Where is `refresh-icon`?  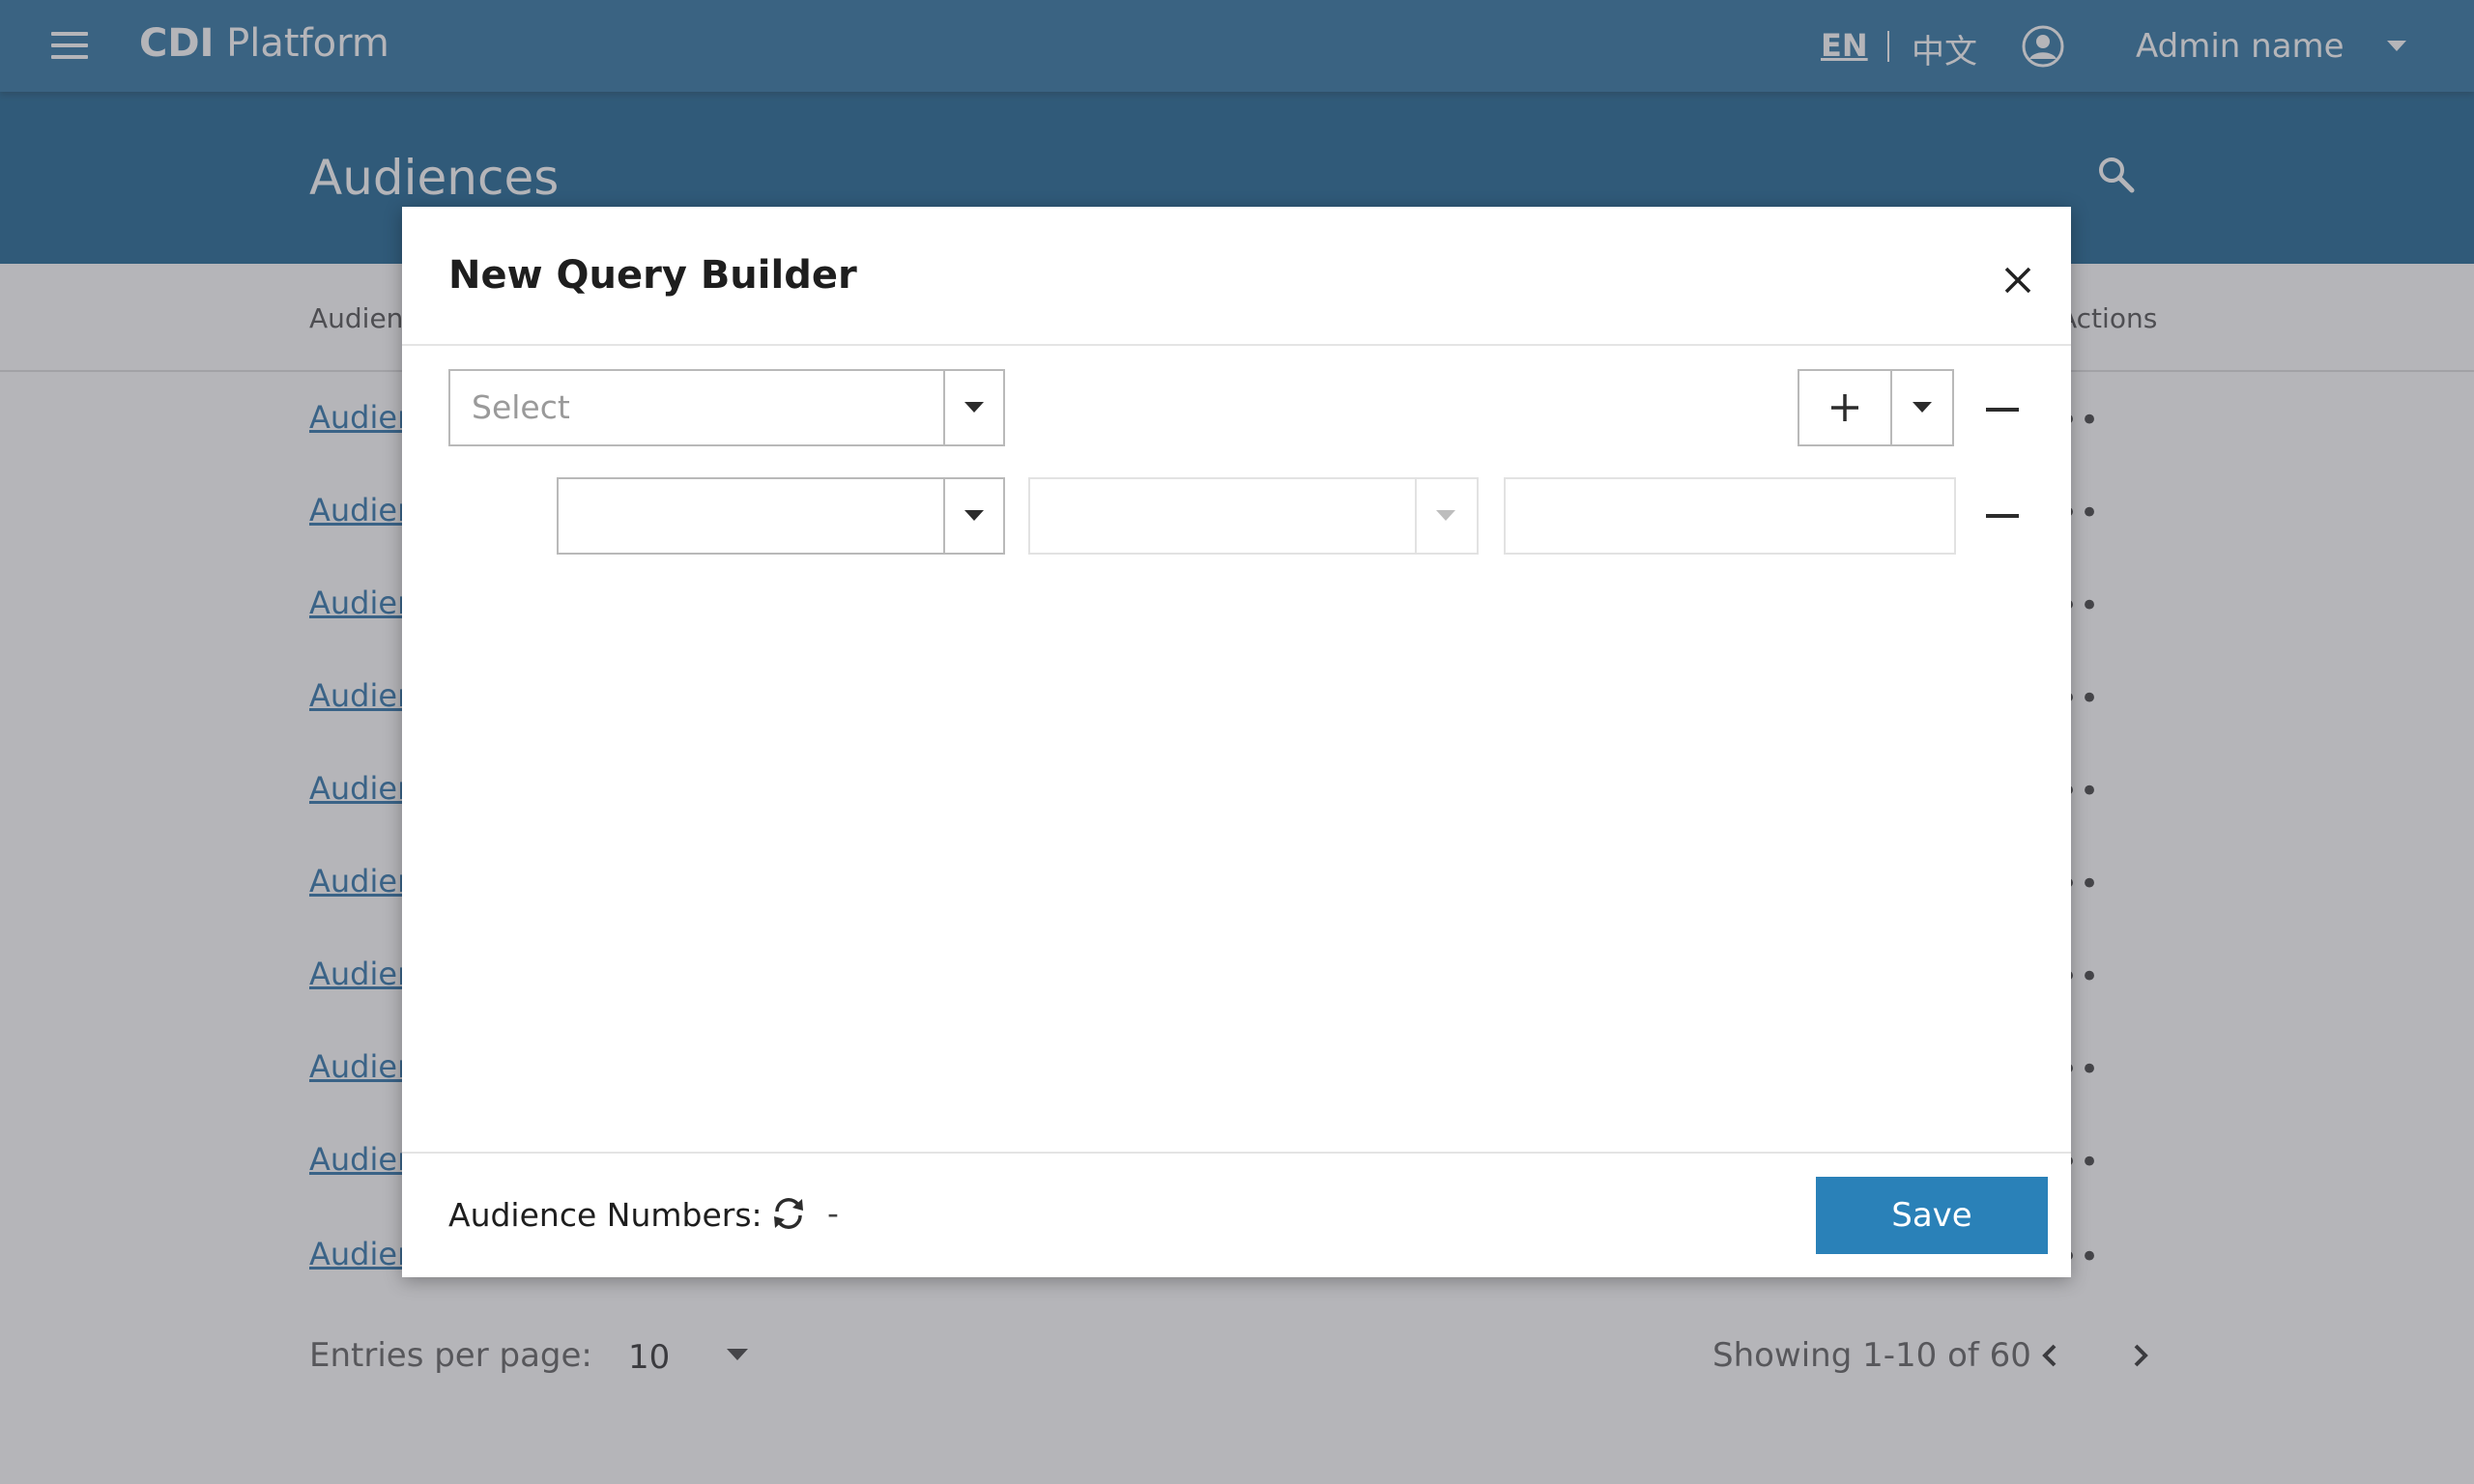 refresh-icon is located at coordinates (788, 1214).